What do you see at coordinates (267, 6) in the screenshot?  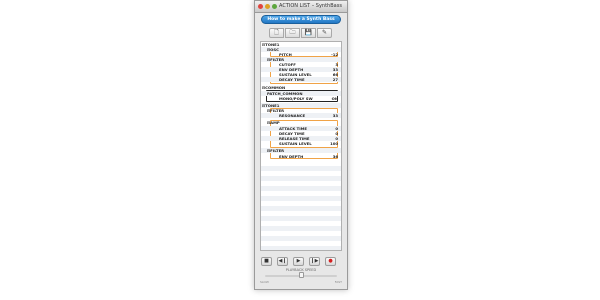 I see `minimize-window-button` at bounding box center [267, 6].